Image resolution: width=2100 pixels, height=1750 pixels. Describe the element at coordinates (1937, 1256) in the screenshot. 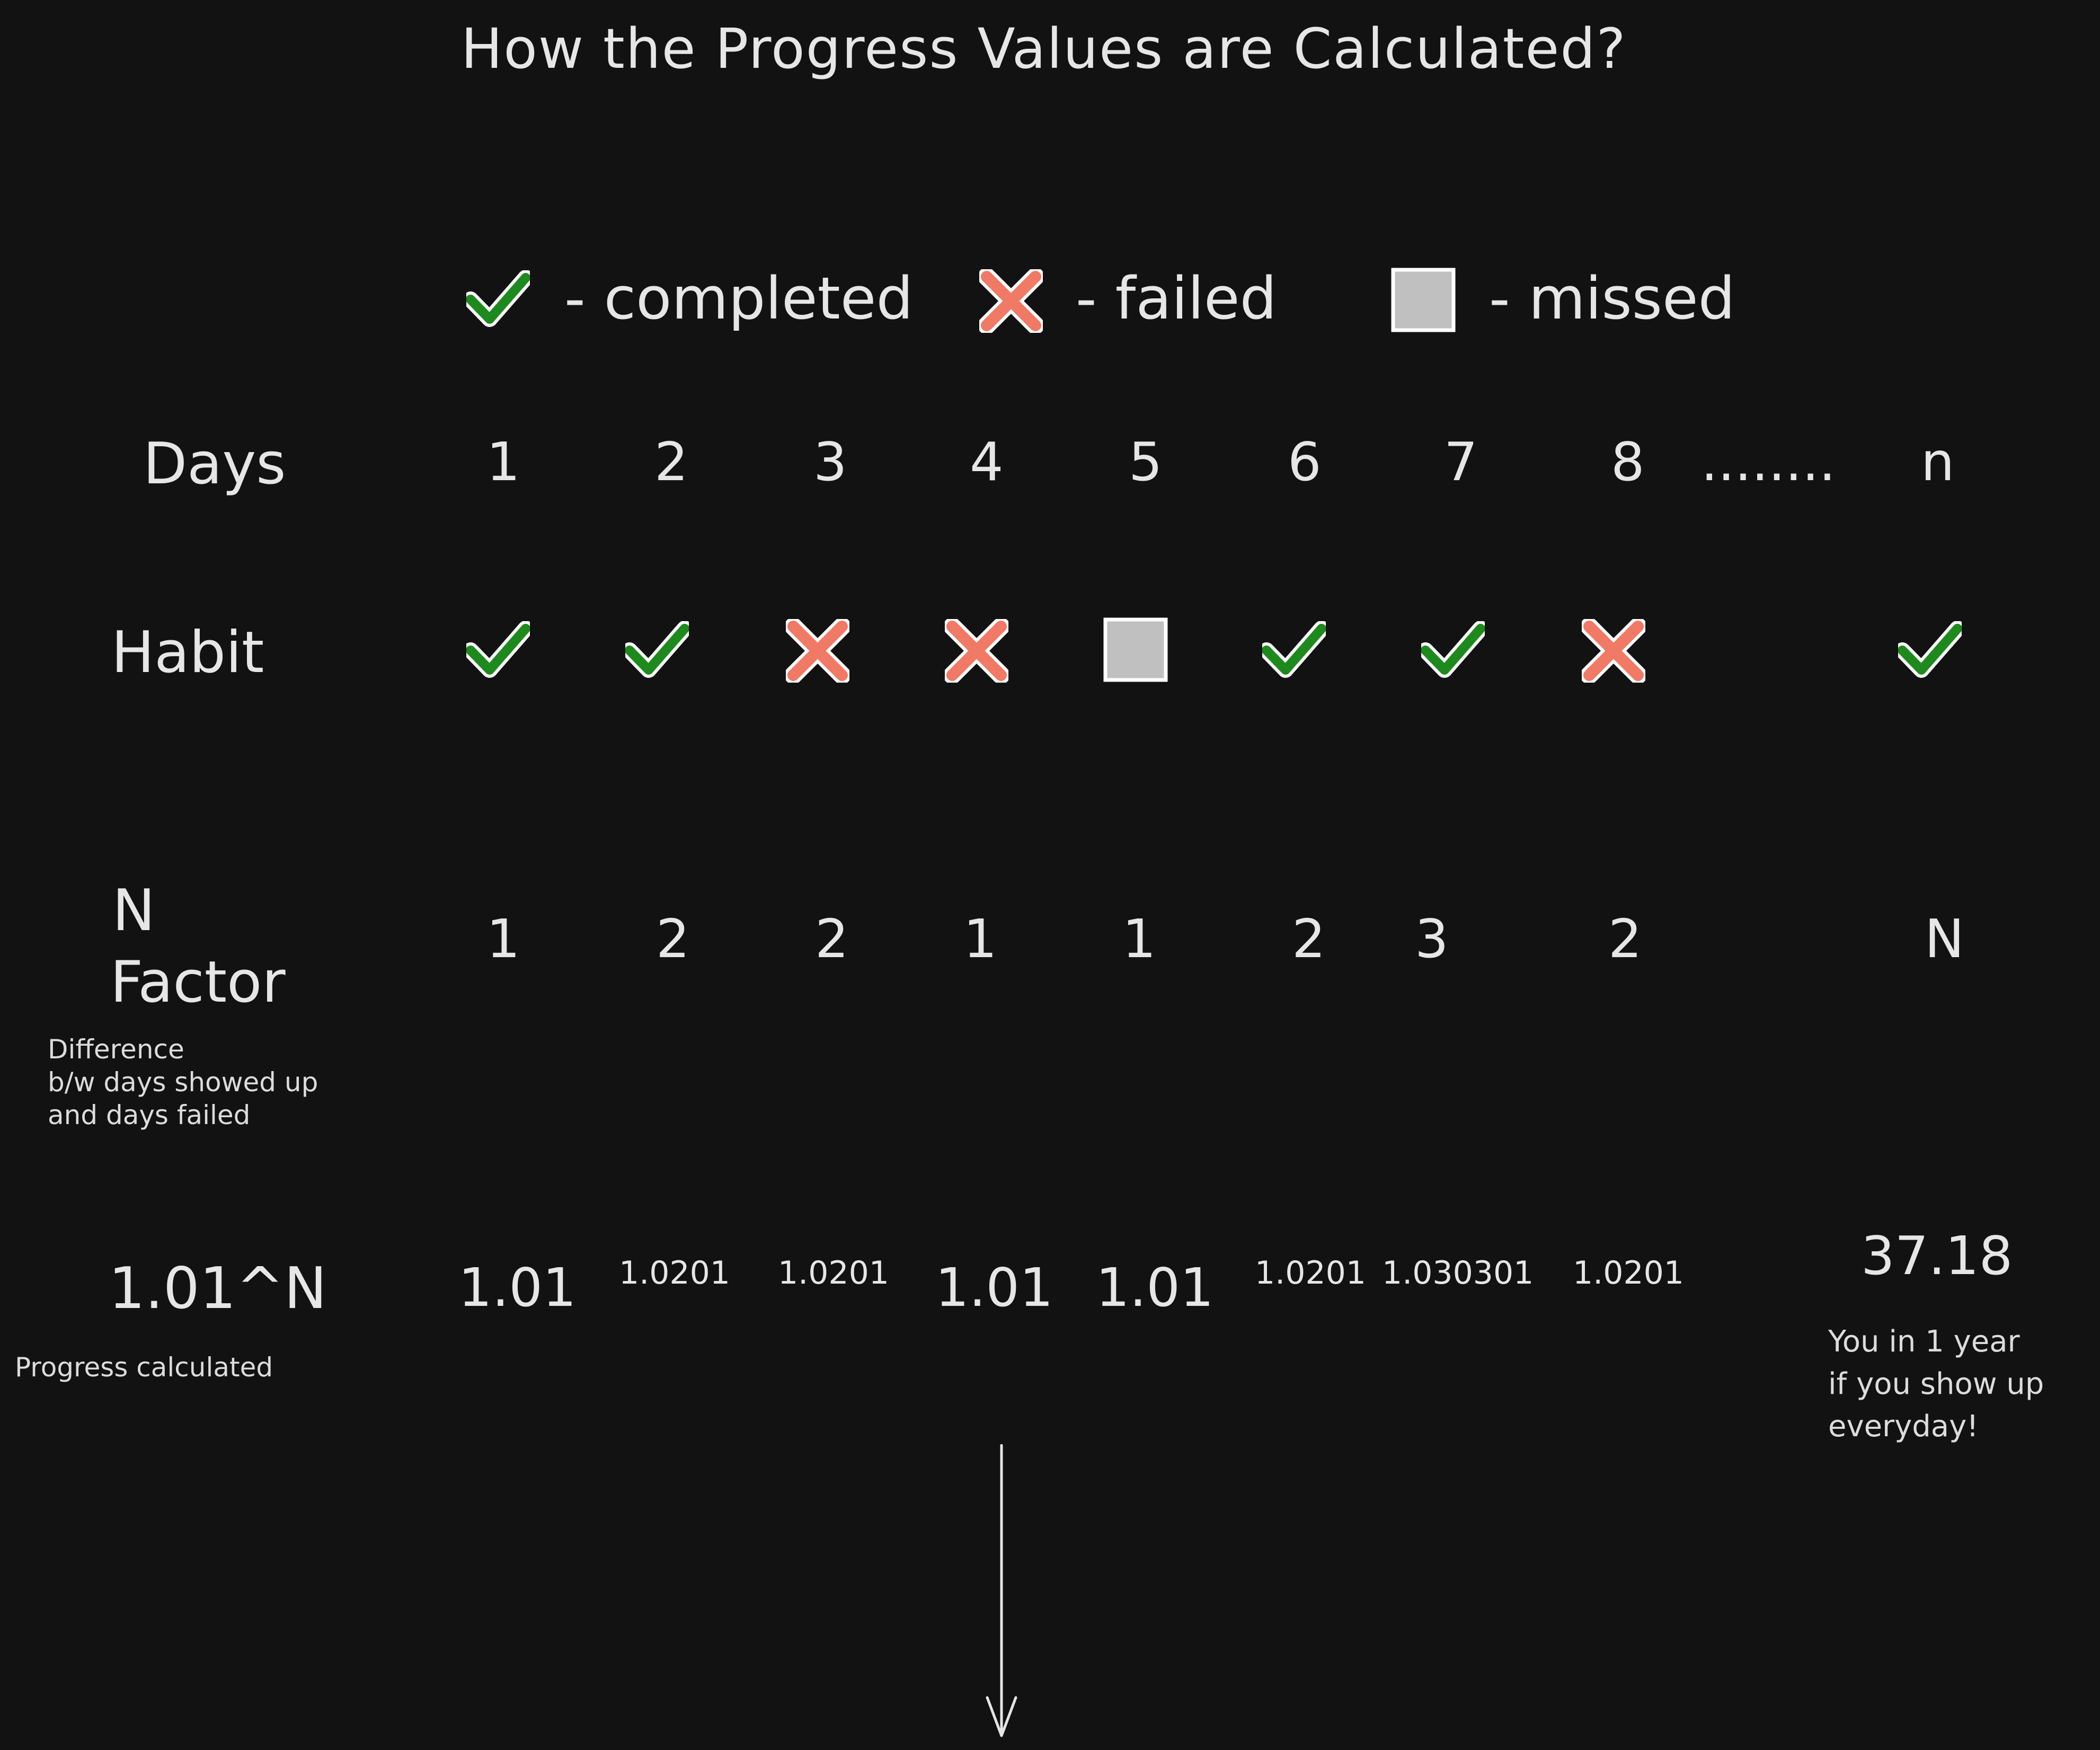

I see `progress-day-n: 37.18` at that location.